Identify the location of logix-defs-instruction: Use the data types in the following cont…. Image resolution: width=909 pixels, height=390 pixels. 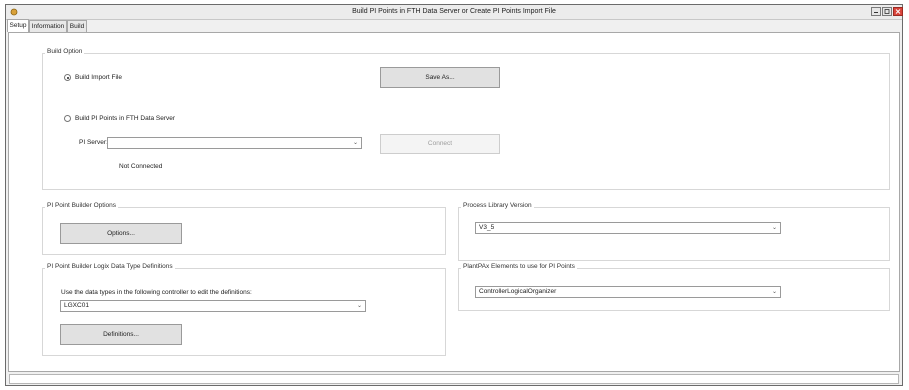
(156, 292).